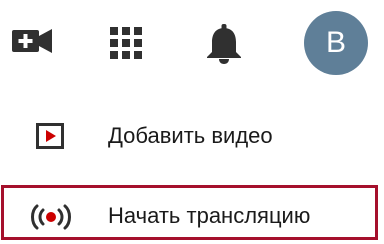  I want to click on live-broadcast-icon, so click(51, 217).